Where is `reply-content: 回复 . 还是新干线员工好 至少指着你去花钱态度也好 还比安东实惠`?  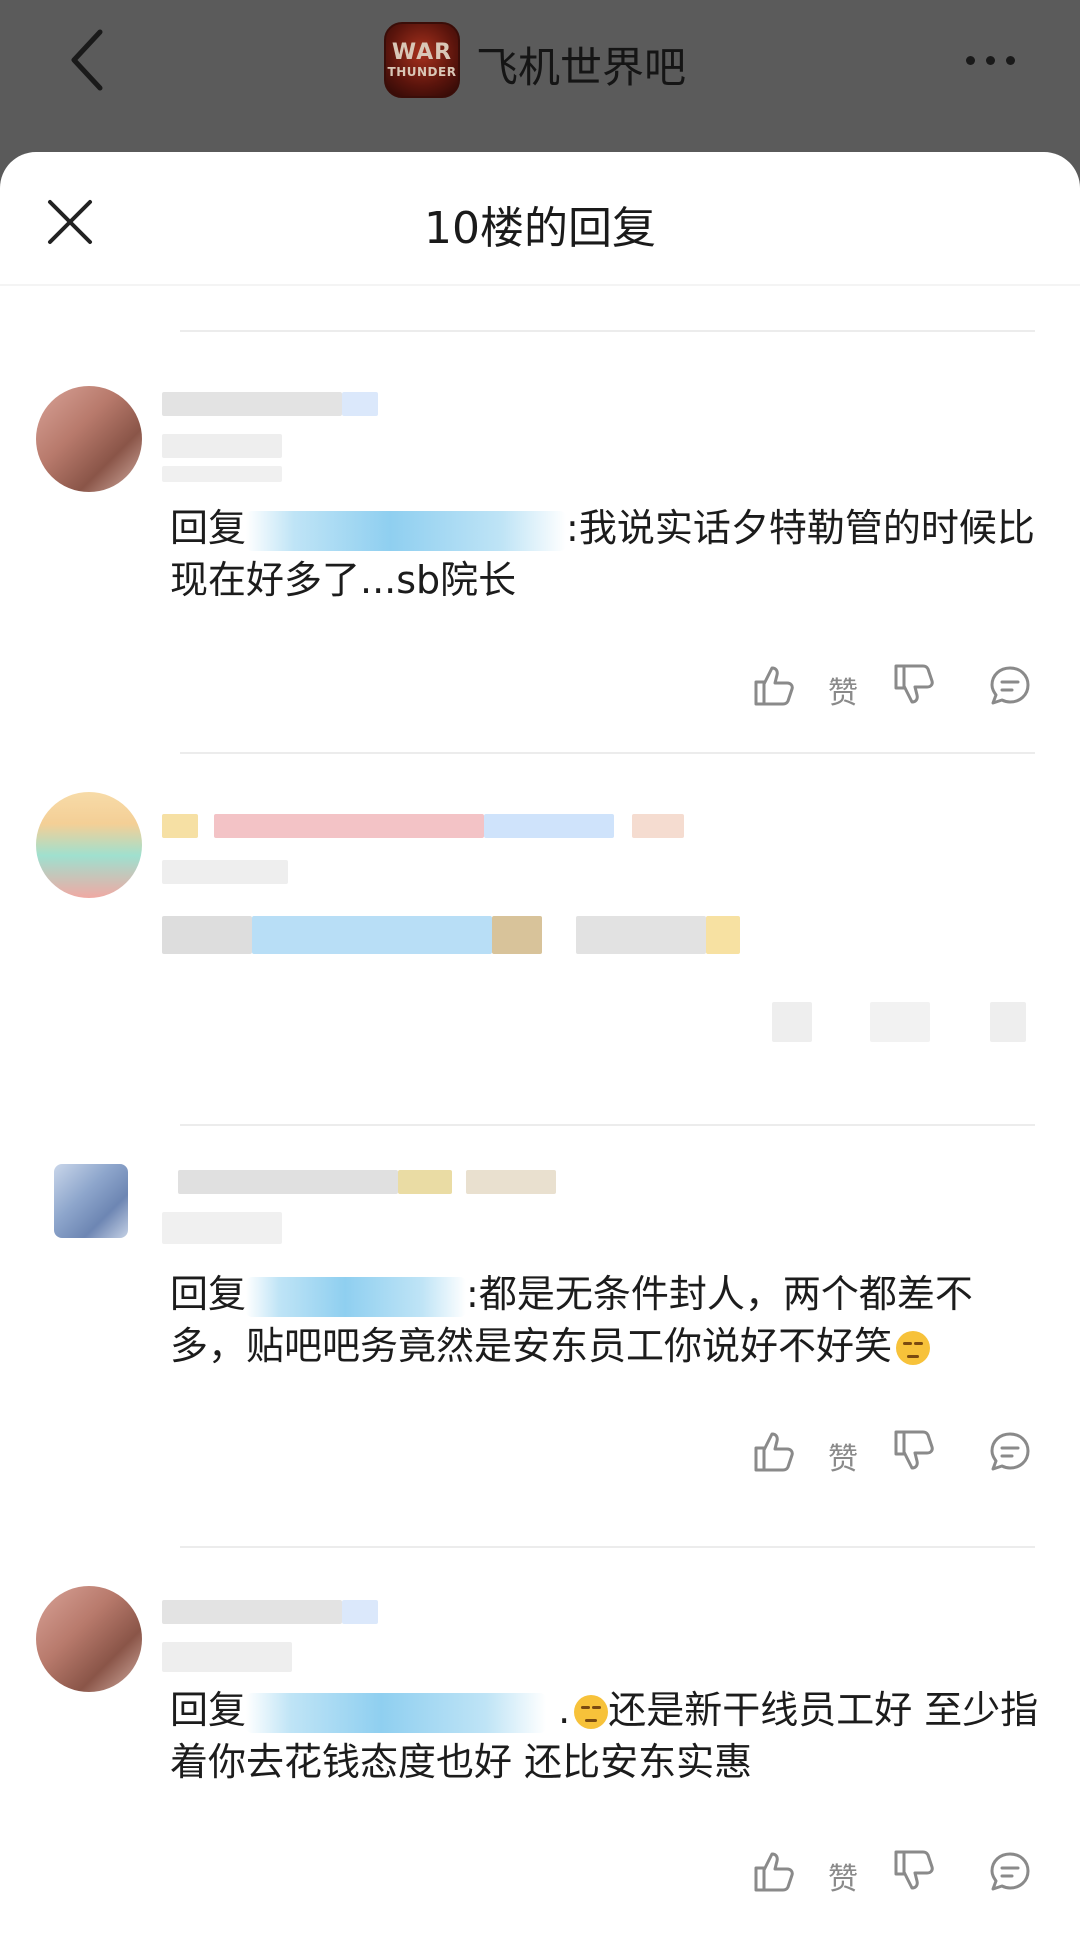
reply-content: 回复 . 还是新干线员工好 至少指着你去花钱态度也好 还比安东实惠 is located at coordinates (604, 1736).